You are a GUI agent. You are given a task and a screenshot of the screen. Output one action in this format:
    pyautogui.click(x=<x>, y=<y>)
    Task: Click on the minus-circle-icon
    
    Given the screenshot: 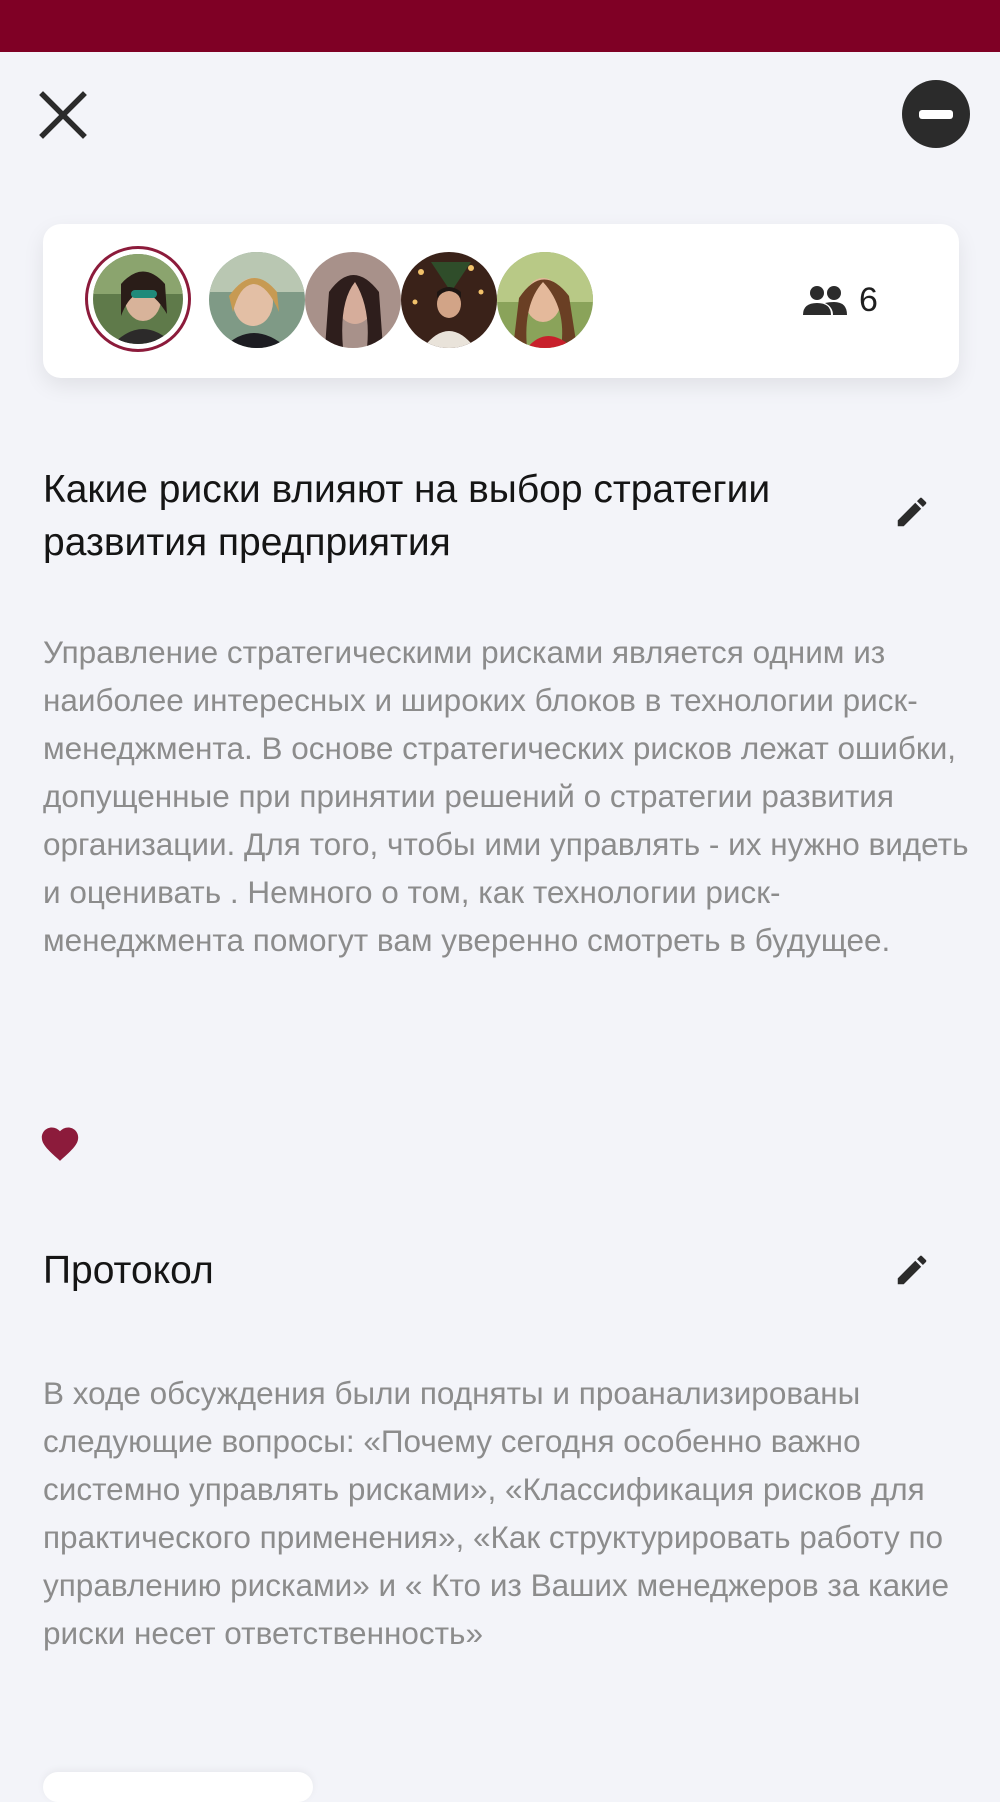 What is the action you would take?
    pyautogui.click(x=936, y=114)
    